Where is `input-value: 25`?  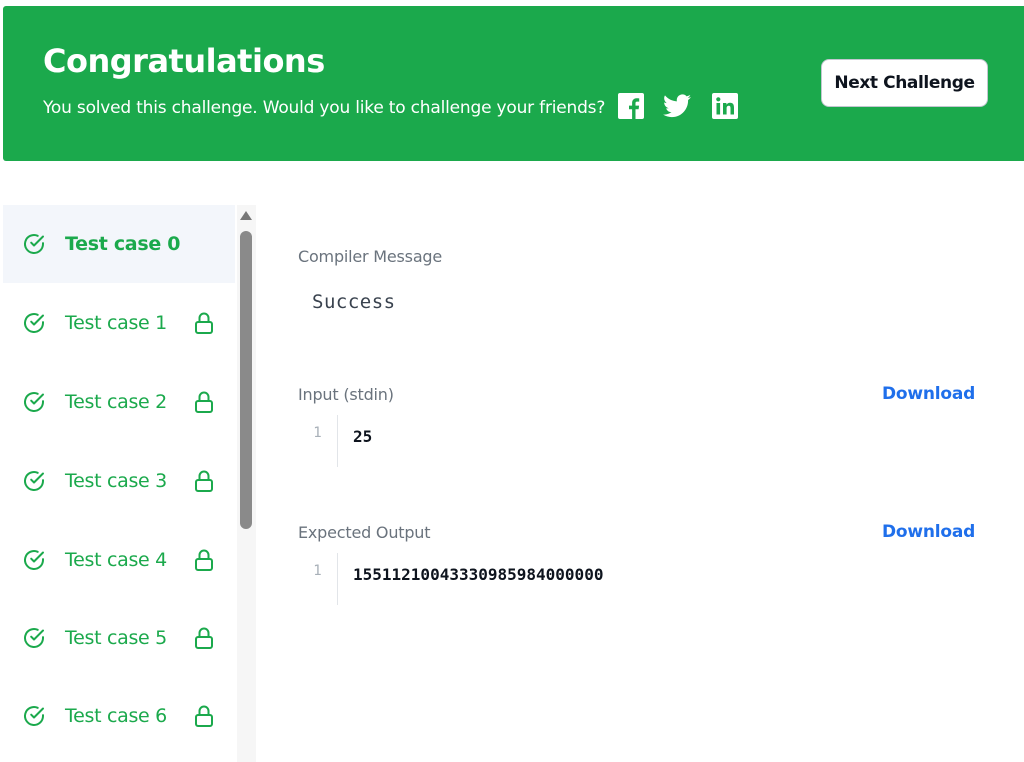 input-value: 25 is located at coordinates (363, 436).